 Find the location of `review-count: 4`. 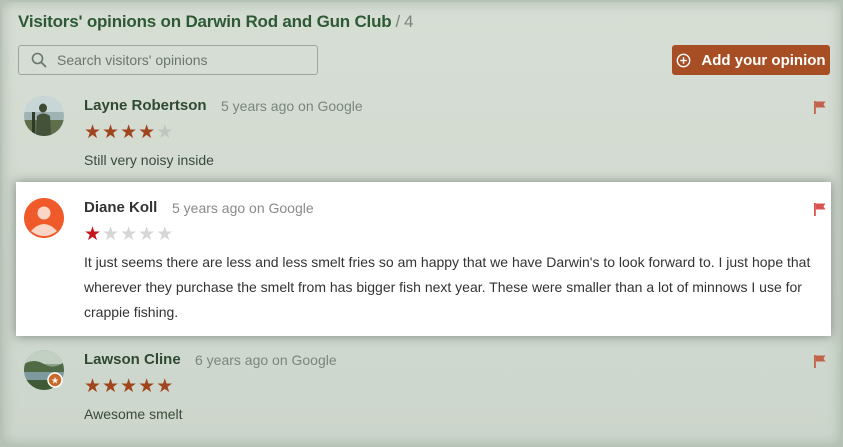

review-count: 4 is located at coordinates (408, 21).